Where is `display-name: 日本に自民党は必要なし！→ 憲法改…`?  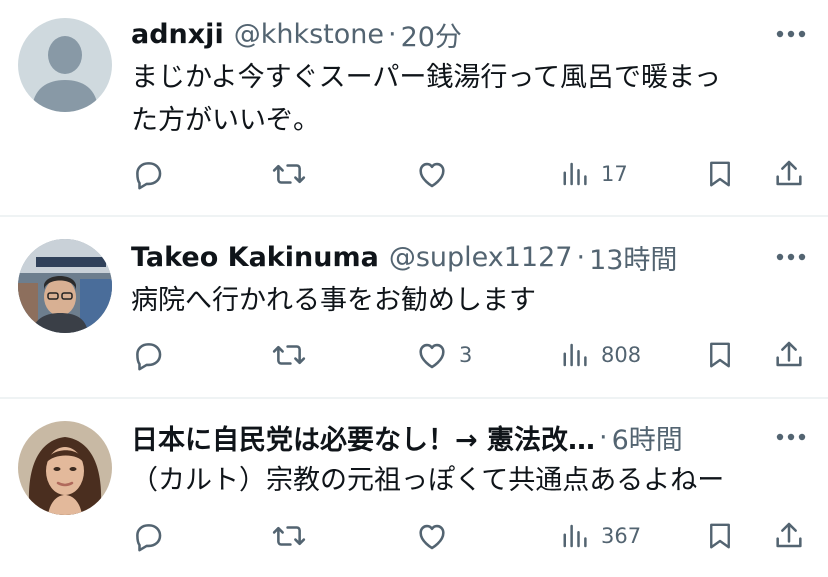 display-name: 日本に自民党は必要なし！→ 憲法改… is located at coordinates (363, 437).